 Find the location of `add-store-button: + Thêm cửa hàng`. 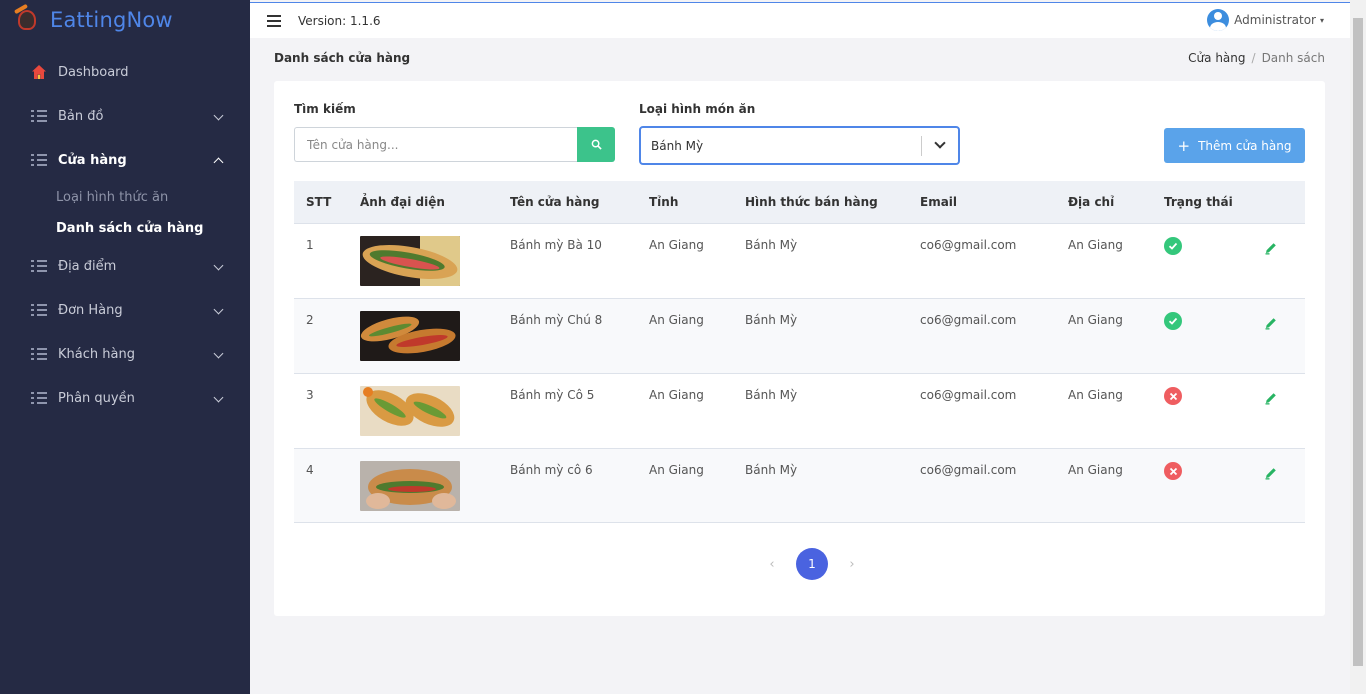

add-store-button: + Thêm cửa hàng is located at coordinates (1234, 145).